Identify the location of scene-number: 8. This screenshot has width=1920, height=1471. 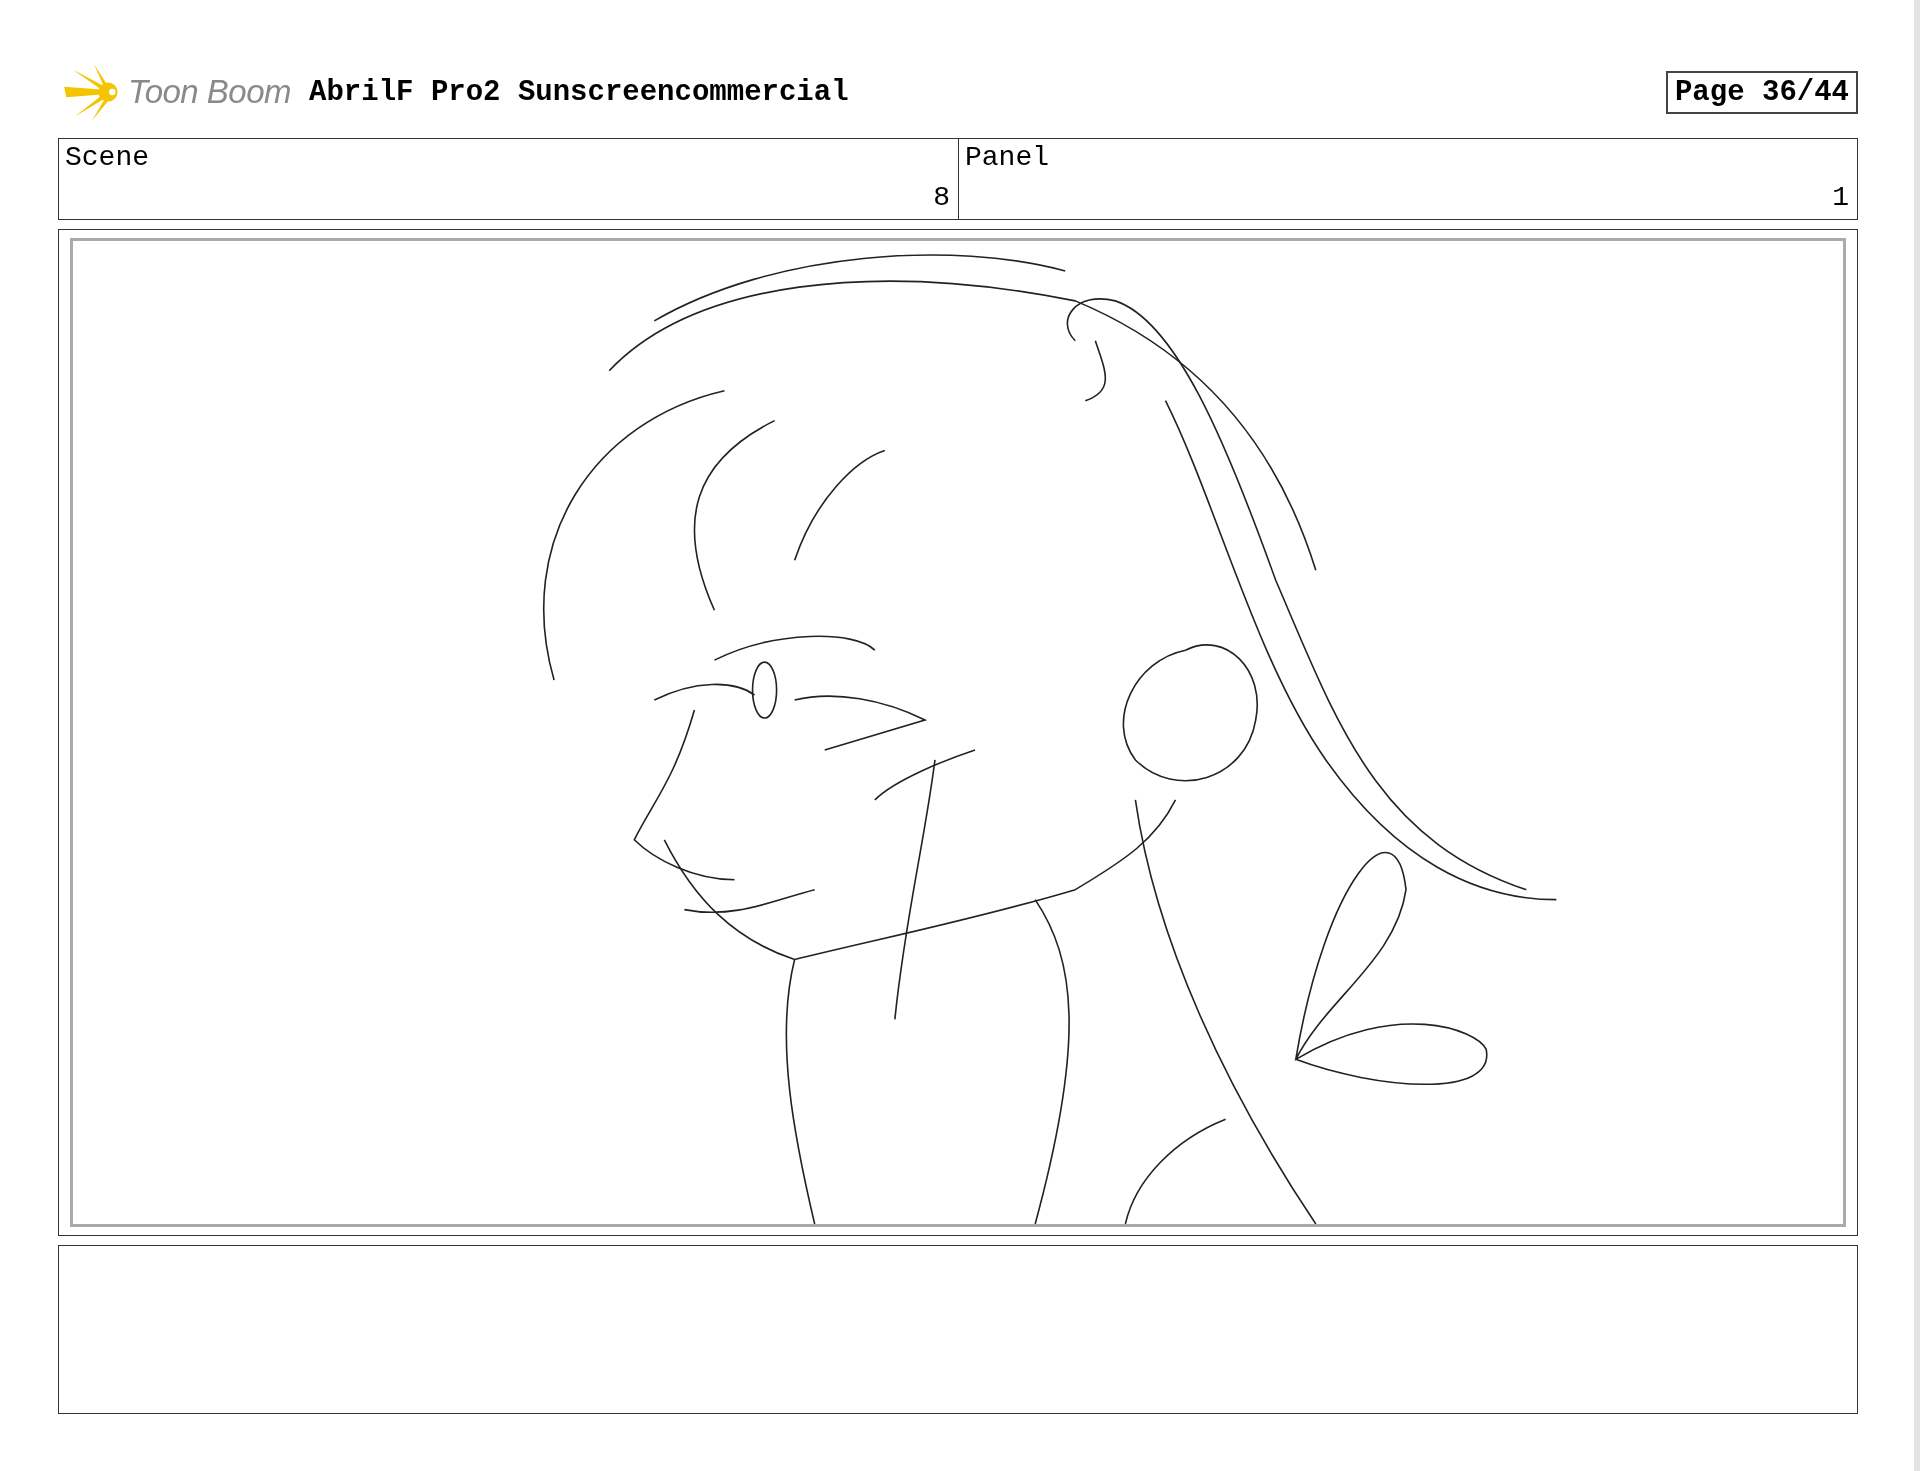
(941, 197).